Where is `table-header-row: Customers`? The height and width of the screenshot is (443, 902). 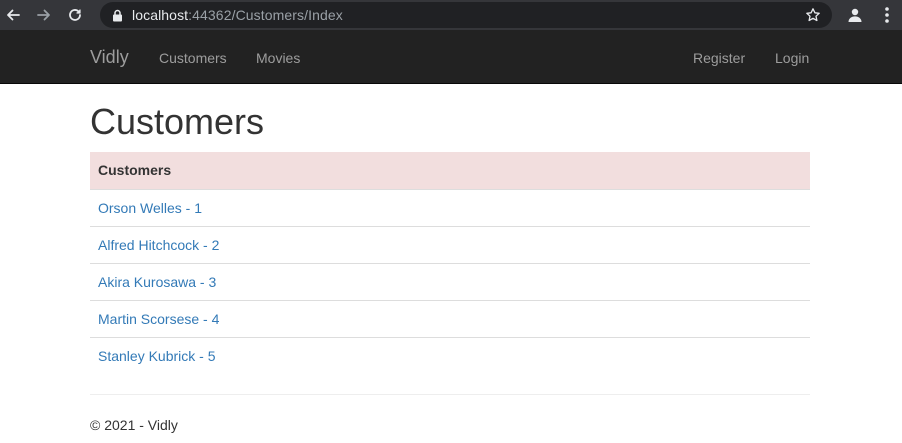 table-header-row: Customers is located at coordinates (450, 171).